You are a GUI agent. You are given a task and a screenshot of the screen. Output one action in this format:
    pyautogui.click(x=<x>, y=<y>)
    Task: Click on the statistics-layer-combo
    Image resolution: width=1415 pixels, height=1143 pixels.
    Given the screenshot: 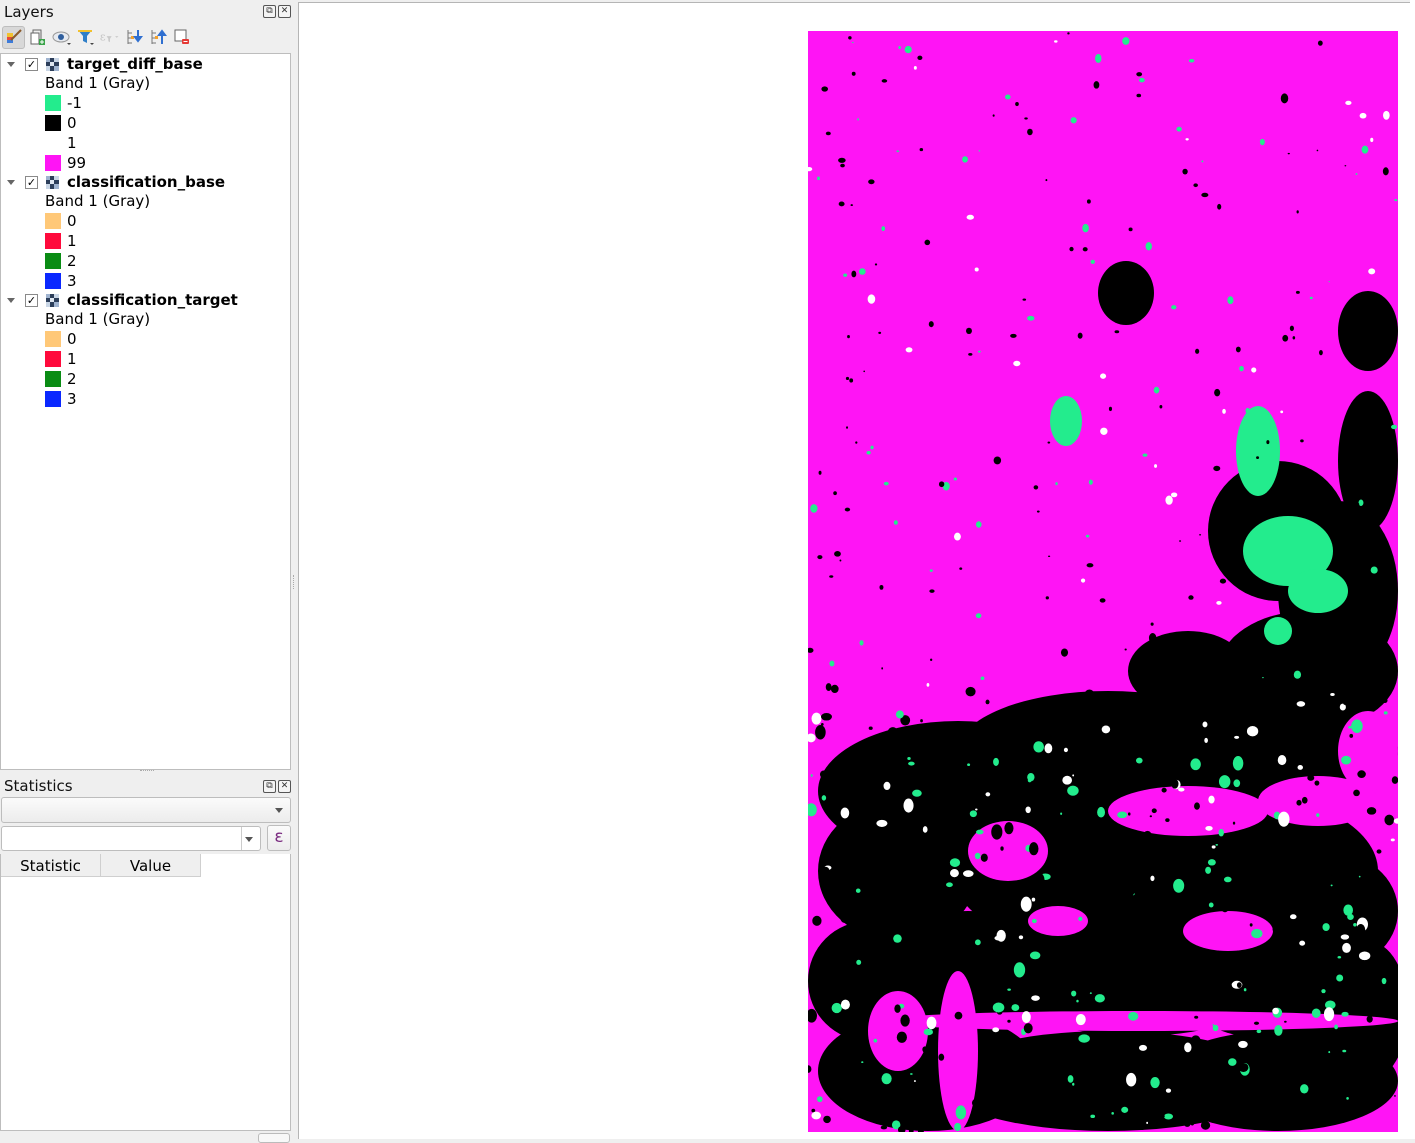 What is the action you would take?
    pyautogui.click(x=146, y=810)
    